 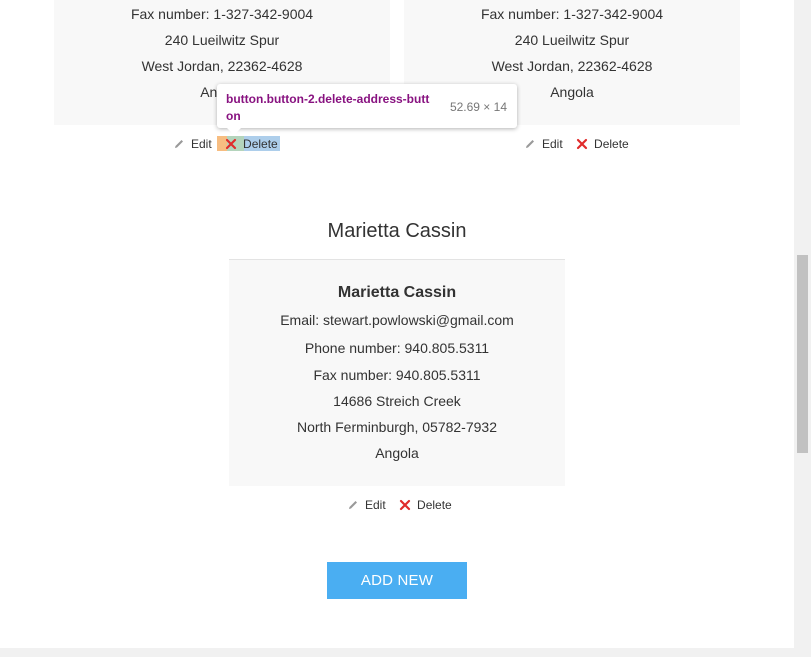 I want to click on tooltip-dimensions: 52.69 × 14, so click(x=478, y=107).